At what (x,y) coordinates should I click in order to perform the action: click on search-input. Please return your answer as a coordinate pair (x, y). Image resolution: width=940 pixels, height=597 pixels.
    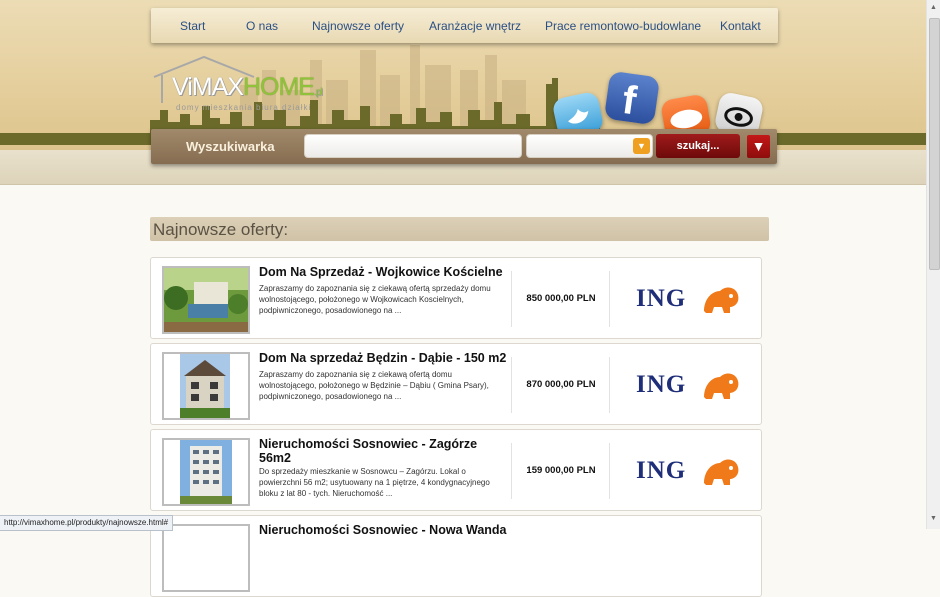
    Looking at the image, I should click on (413, 146).